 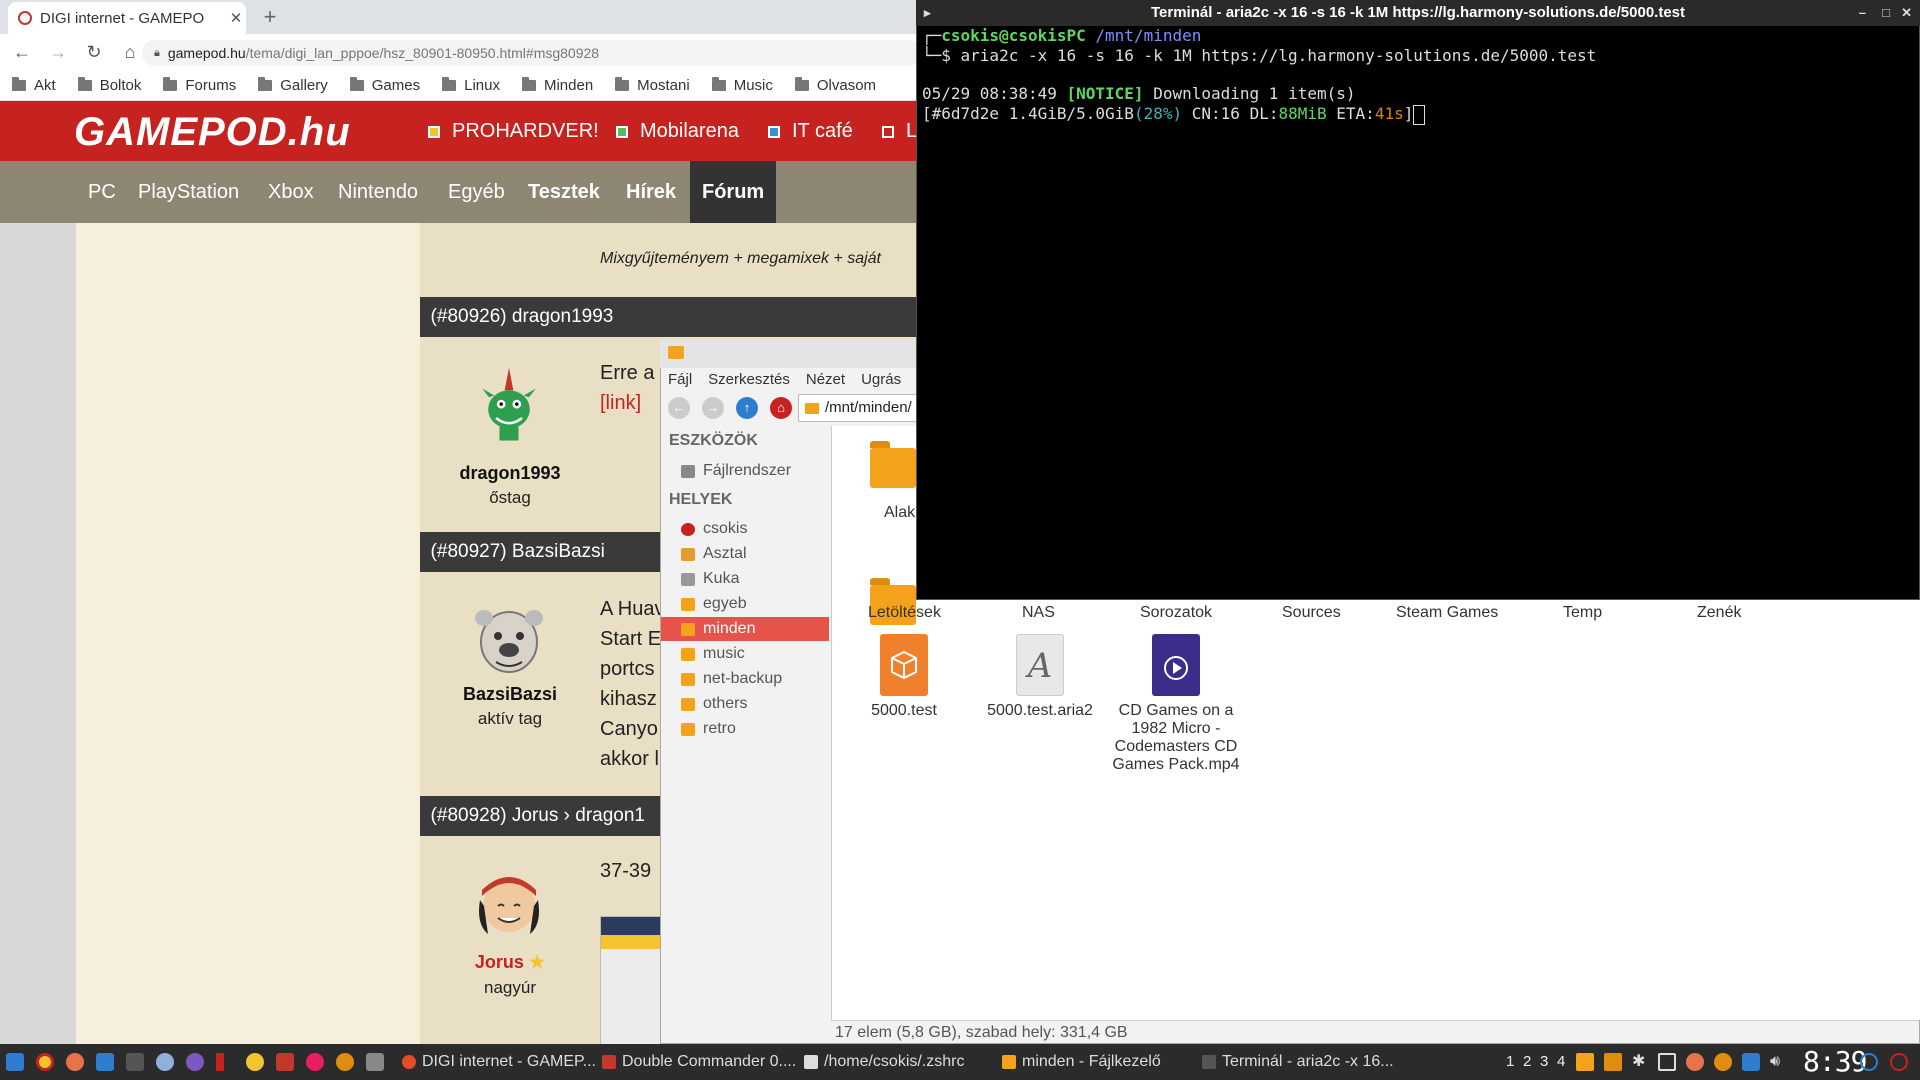 I want to click on bookmark-minden: Minden, so click(x=557, y=85).